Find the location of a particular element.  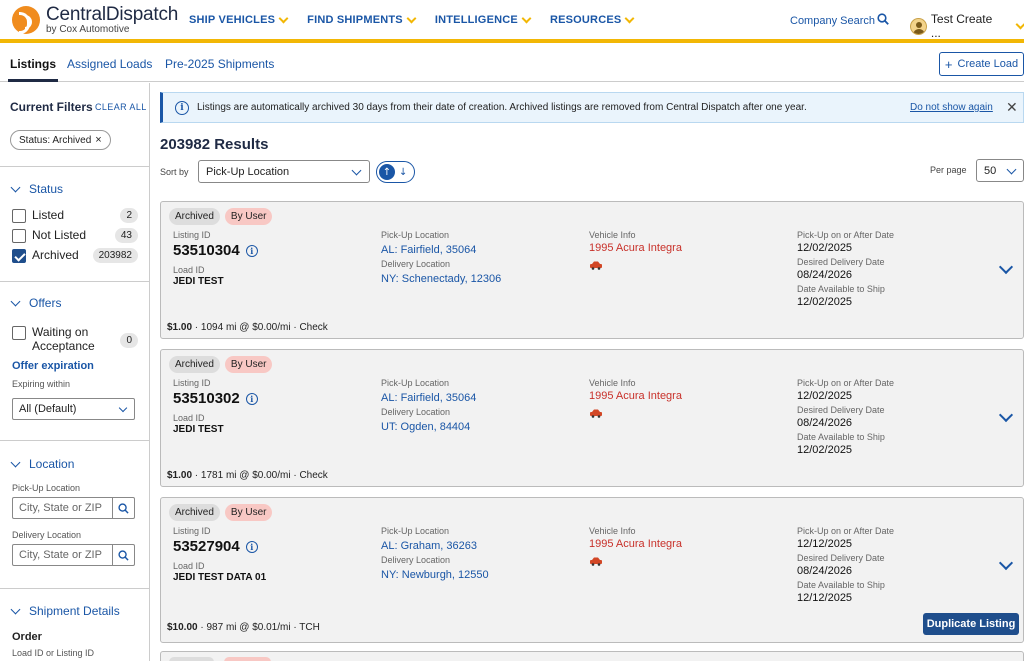

status-archived: Archived 203982 is located at coordinates (75, 255).